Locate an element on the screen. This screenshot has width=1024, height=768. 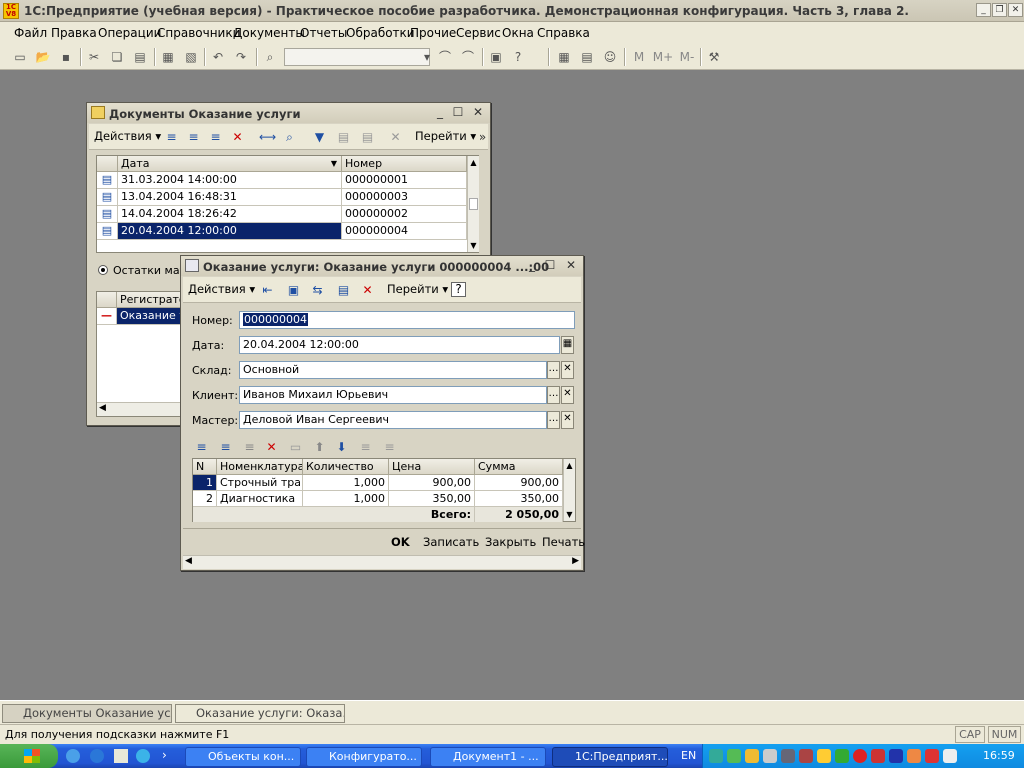
move-down-icon: ⬇ is located at coordinates (341, 447).